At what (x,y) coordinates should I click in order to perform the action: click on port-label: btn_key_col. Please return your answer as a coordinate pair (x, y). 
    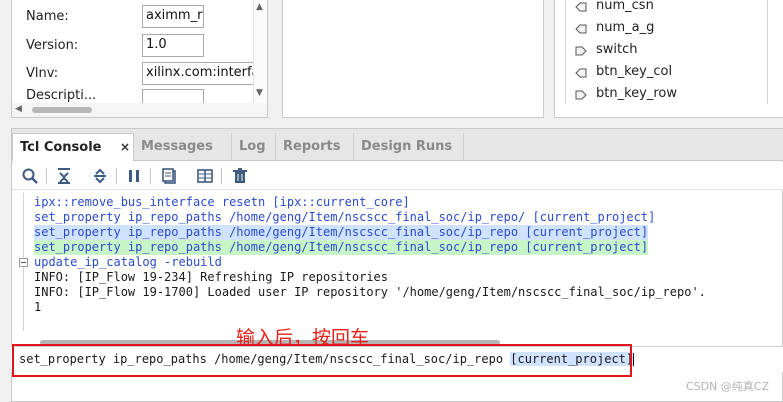
    Looking at the image, I should click on (634, 71).